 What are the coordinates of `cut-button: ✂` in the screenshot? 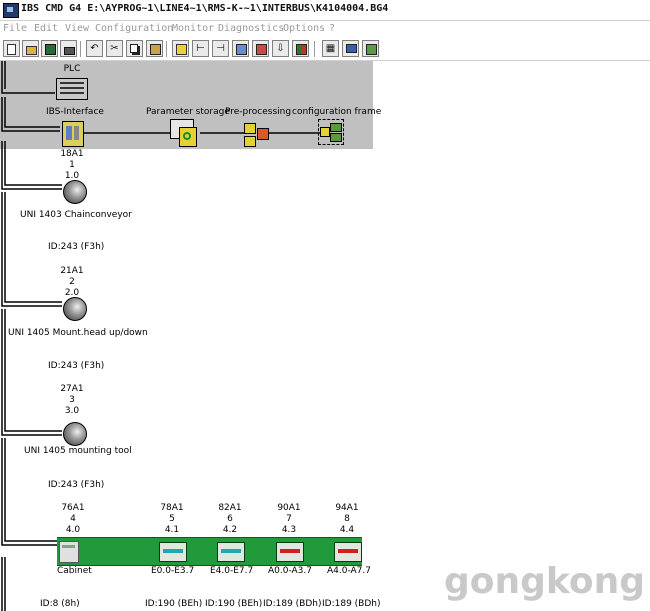 It's located at (114, 48).